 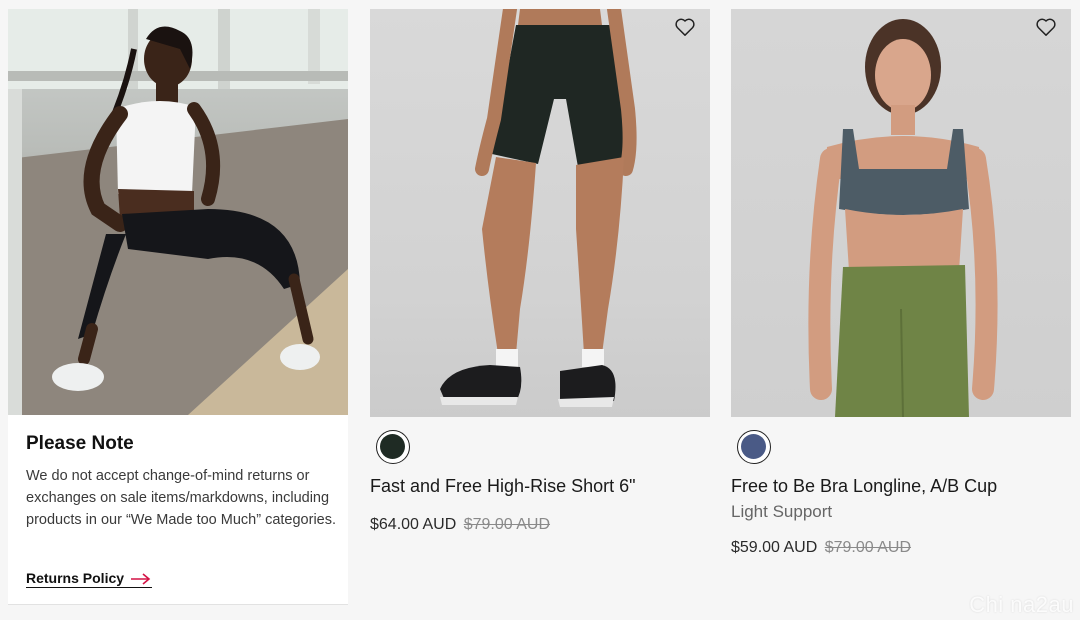 I want to click on watermark: Chi na2au, so click(x=1021, y=604).